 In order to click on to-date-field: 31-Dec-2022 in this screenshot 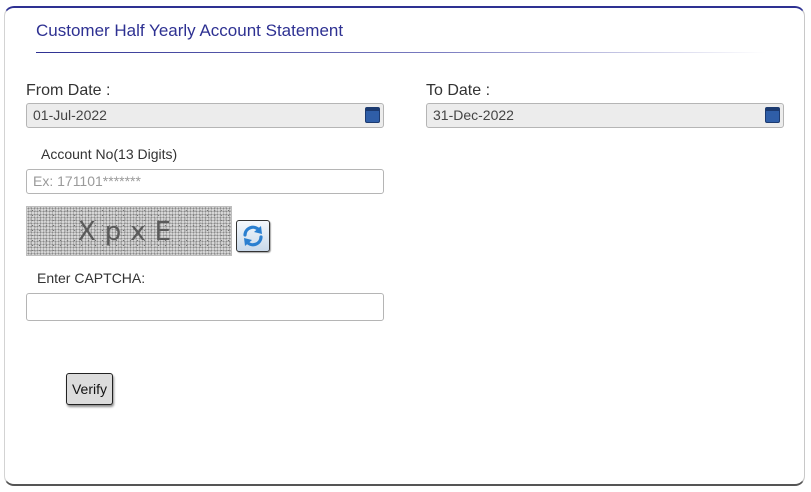, I will do `click(605, 115)`.